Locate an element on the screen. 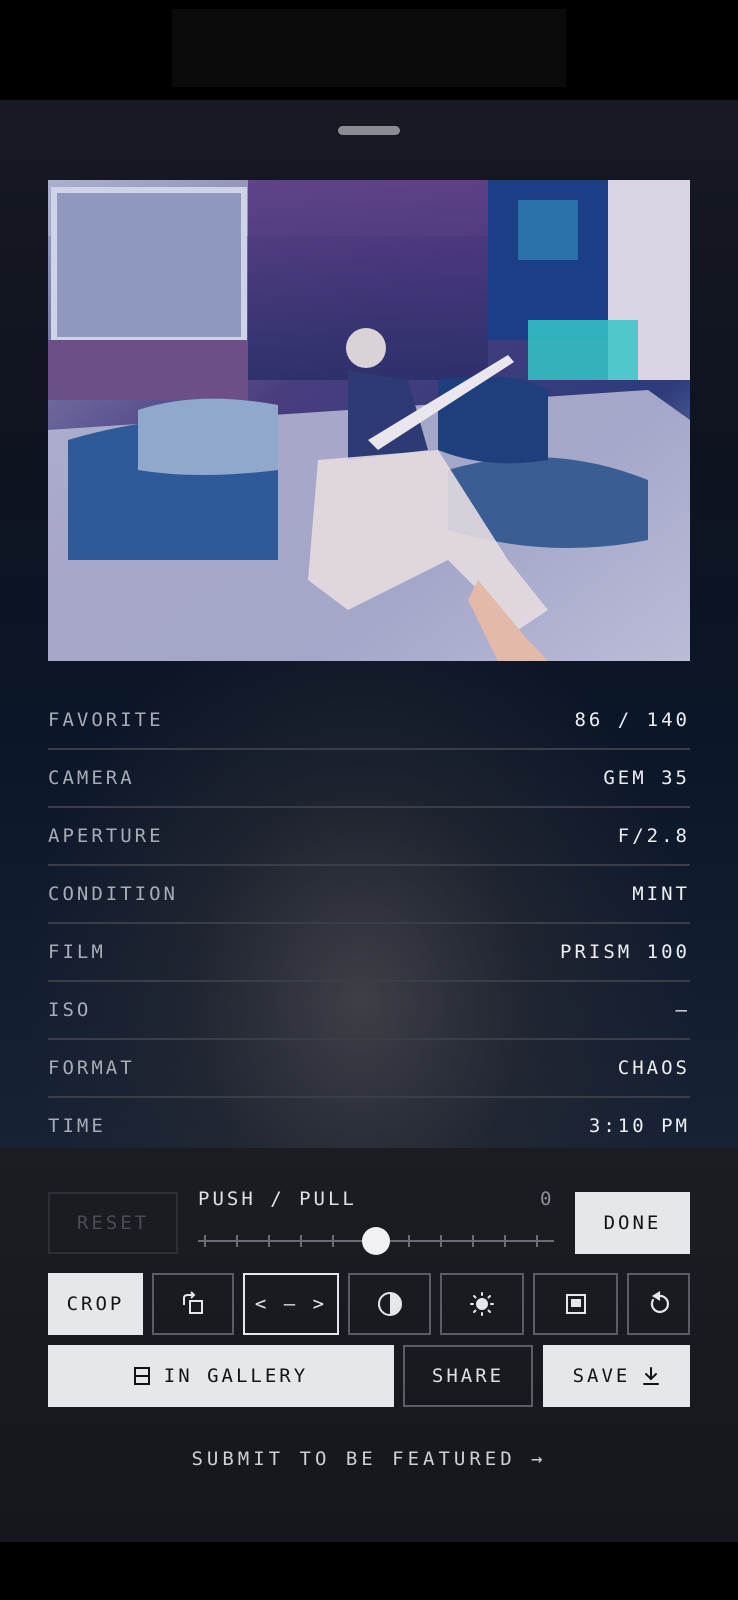 This screenshot has width=738, height=1600. stat-row-aperture: APERTURE F/2.8 is located at coordinates (369, 837).